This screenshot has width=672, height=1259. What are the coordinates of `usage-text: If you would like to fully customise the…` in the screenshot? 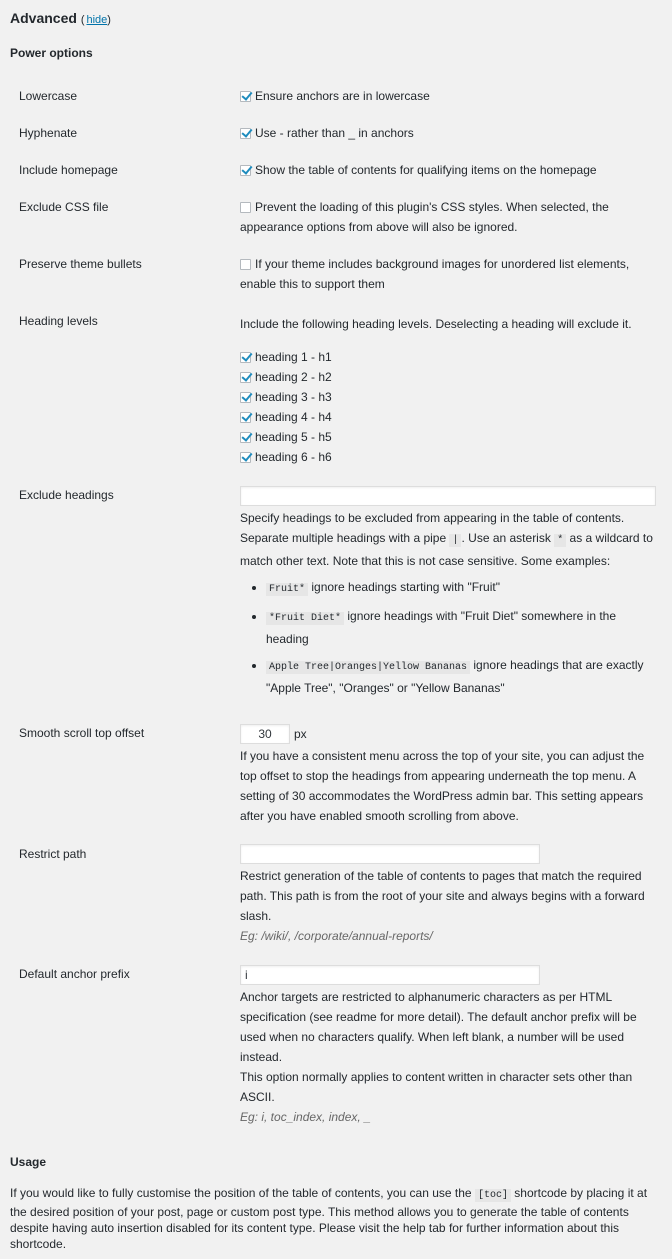 It's located at (329, 1218).